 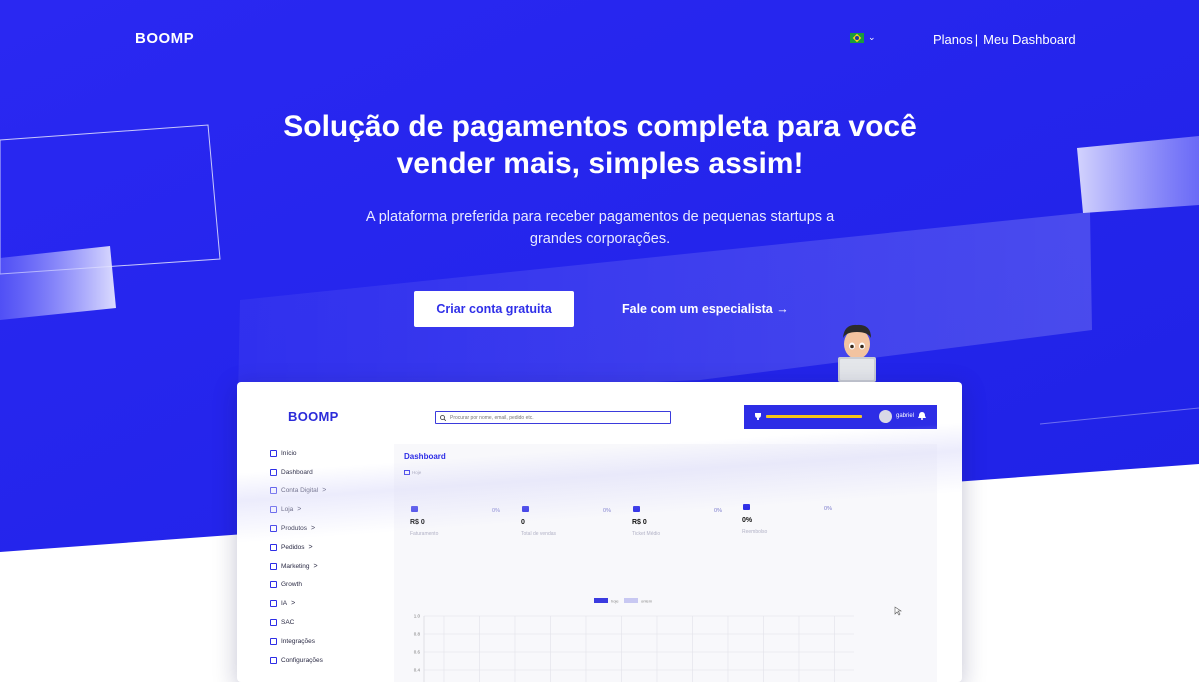 What do you see at coordinates (273, 472) in the screenshot?
I see `grid-icon: grid-icon` at bounding box center [273, 472].